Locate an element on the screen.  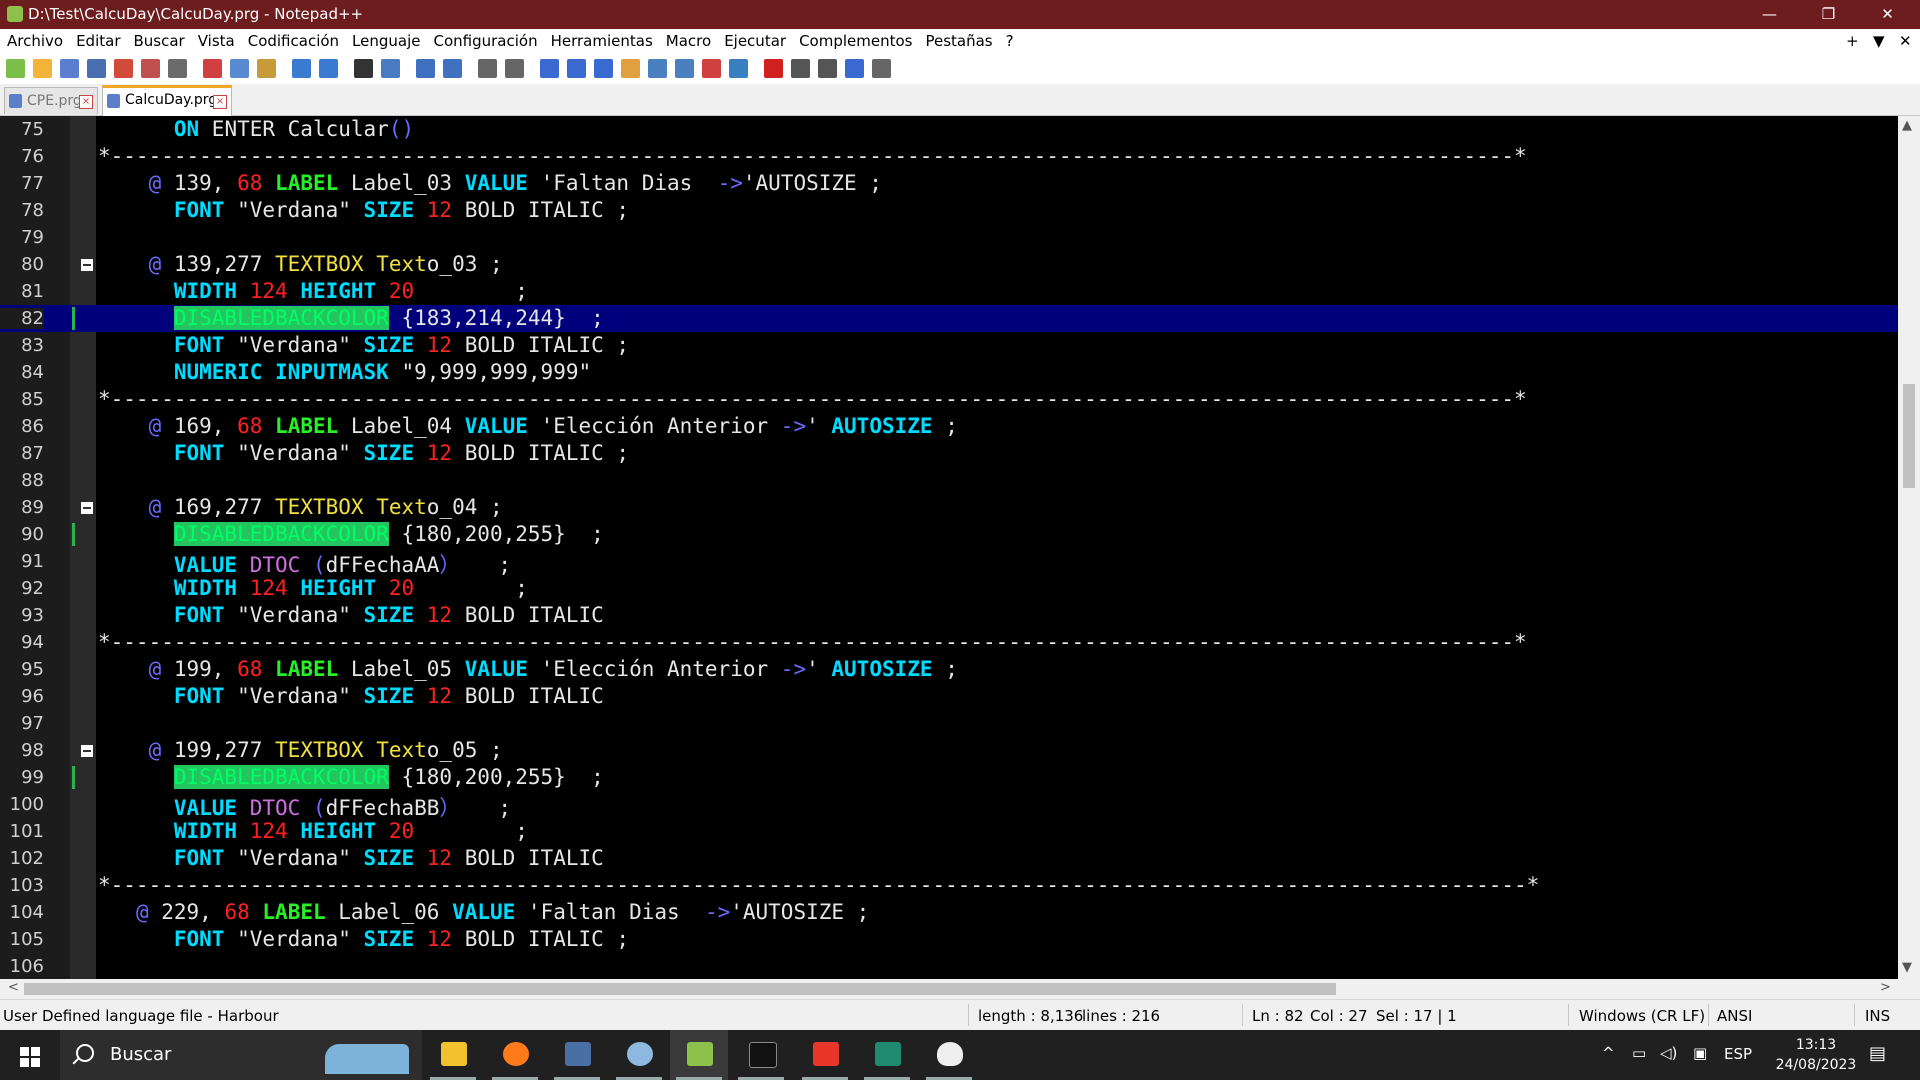
code-line: 79 is located at coordinates (949, 237).